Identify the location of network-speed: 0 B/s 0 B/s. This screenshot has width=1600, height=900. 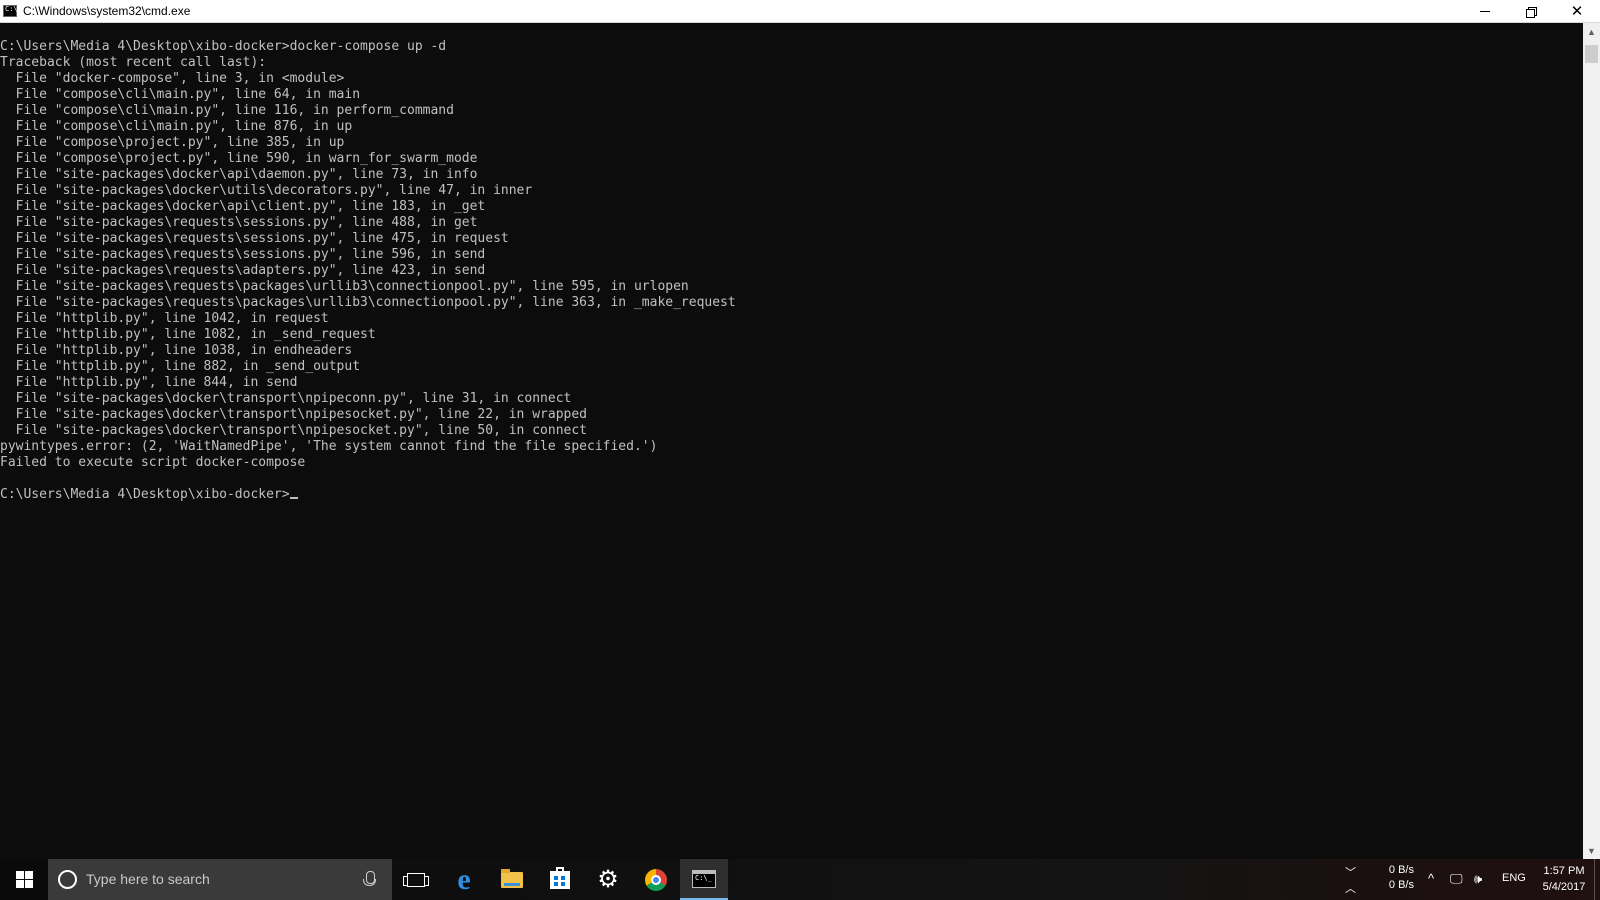
(1394, 878).